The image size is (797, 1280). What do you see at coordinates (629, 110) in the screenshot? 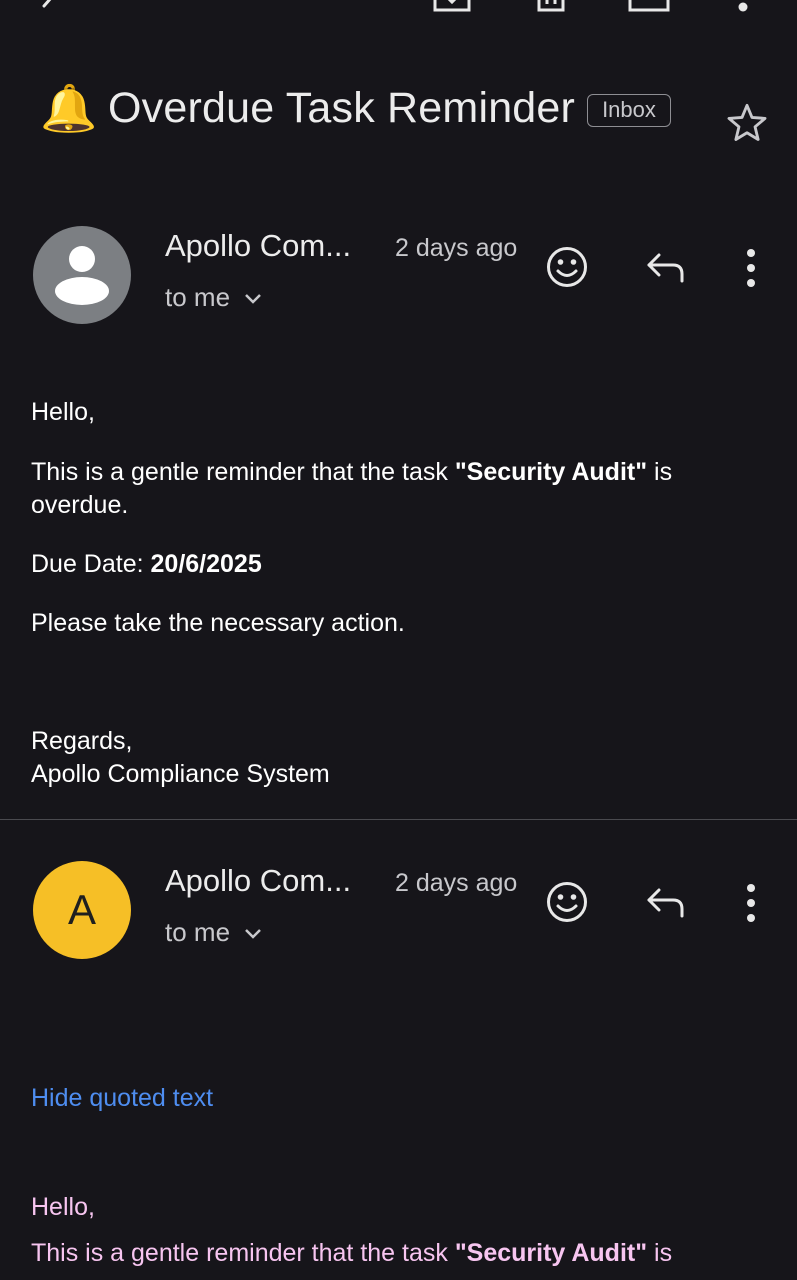
I see `inbox-label-chip: Inbox` at bounding box center [629, 110].